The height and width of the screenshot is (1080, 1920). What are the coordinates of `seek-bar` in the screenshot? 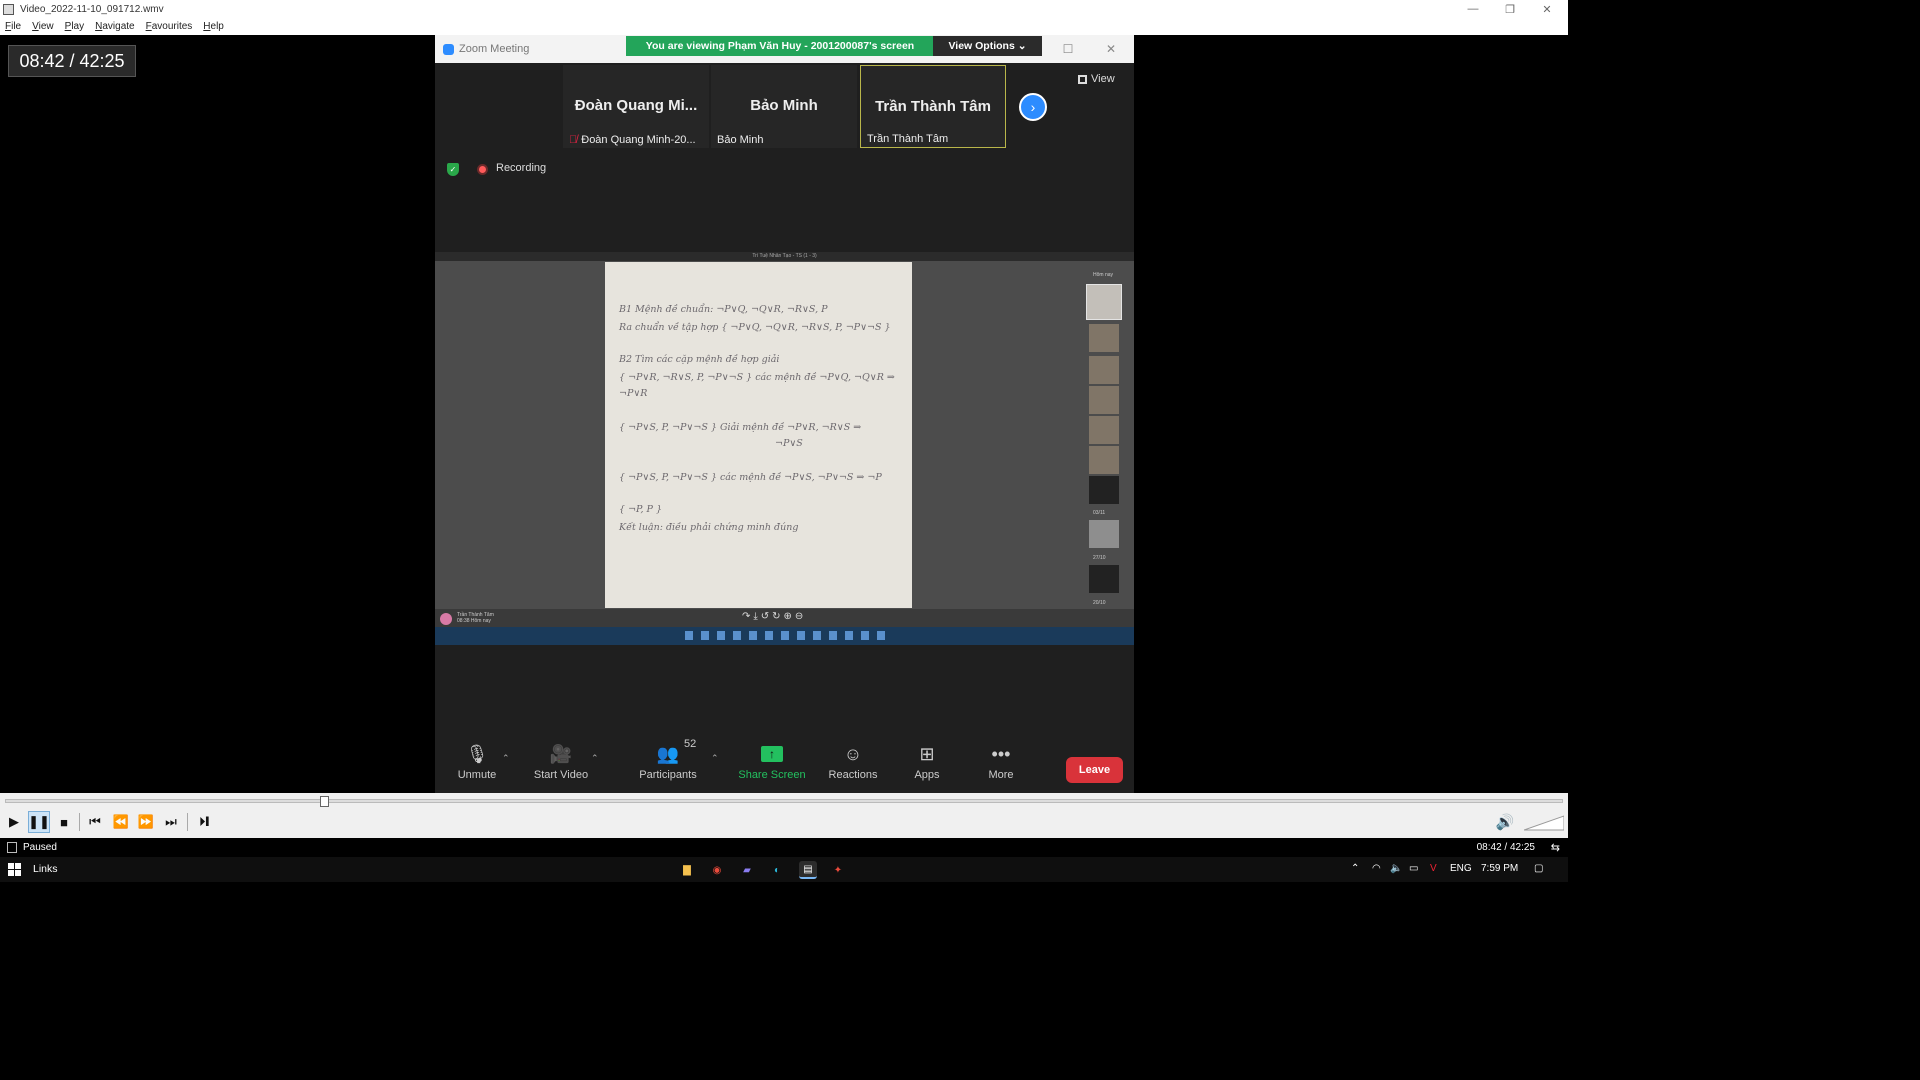 It's located at (784, 801).